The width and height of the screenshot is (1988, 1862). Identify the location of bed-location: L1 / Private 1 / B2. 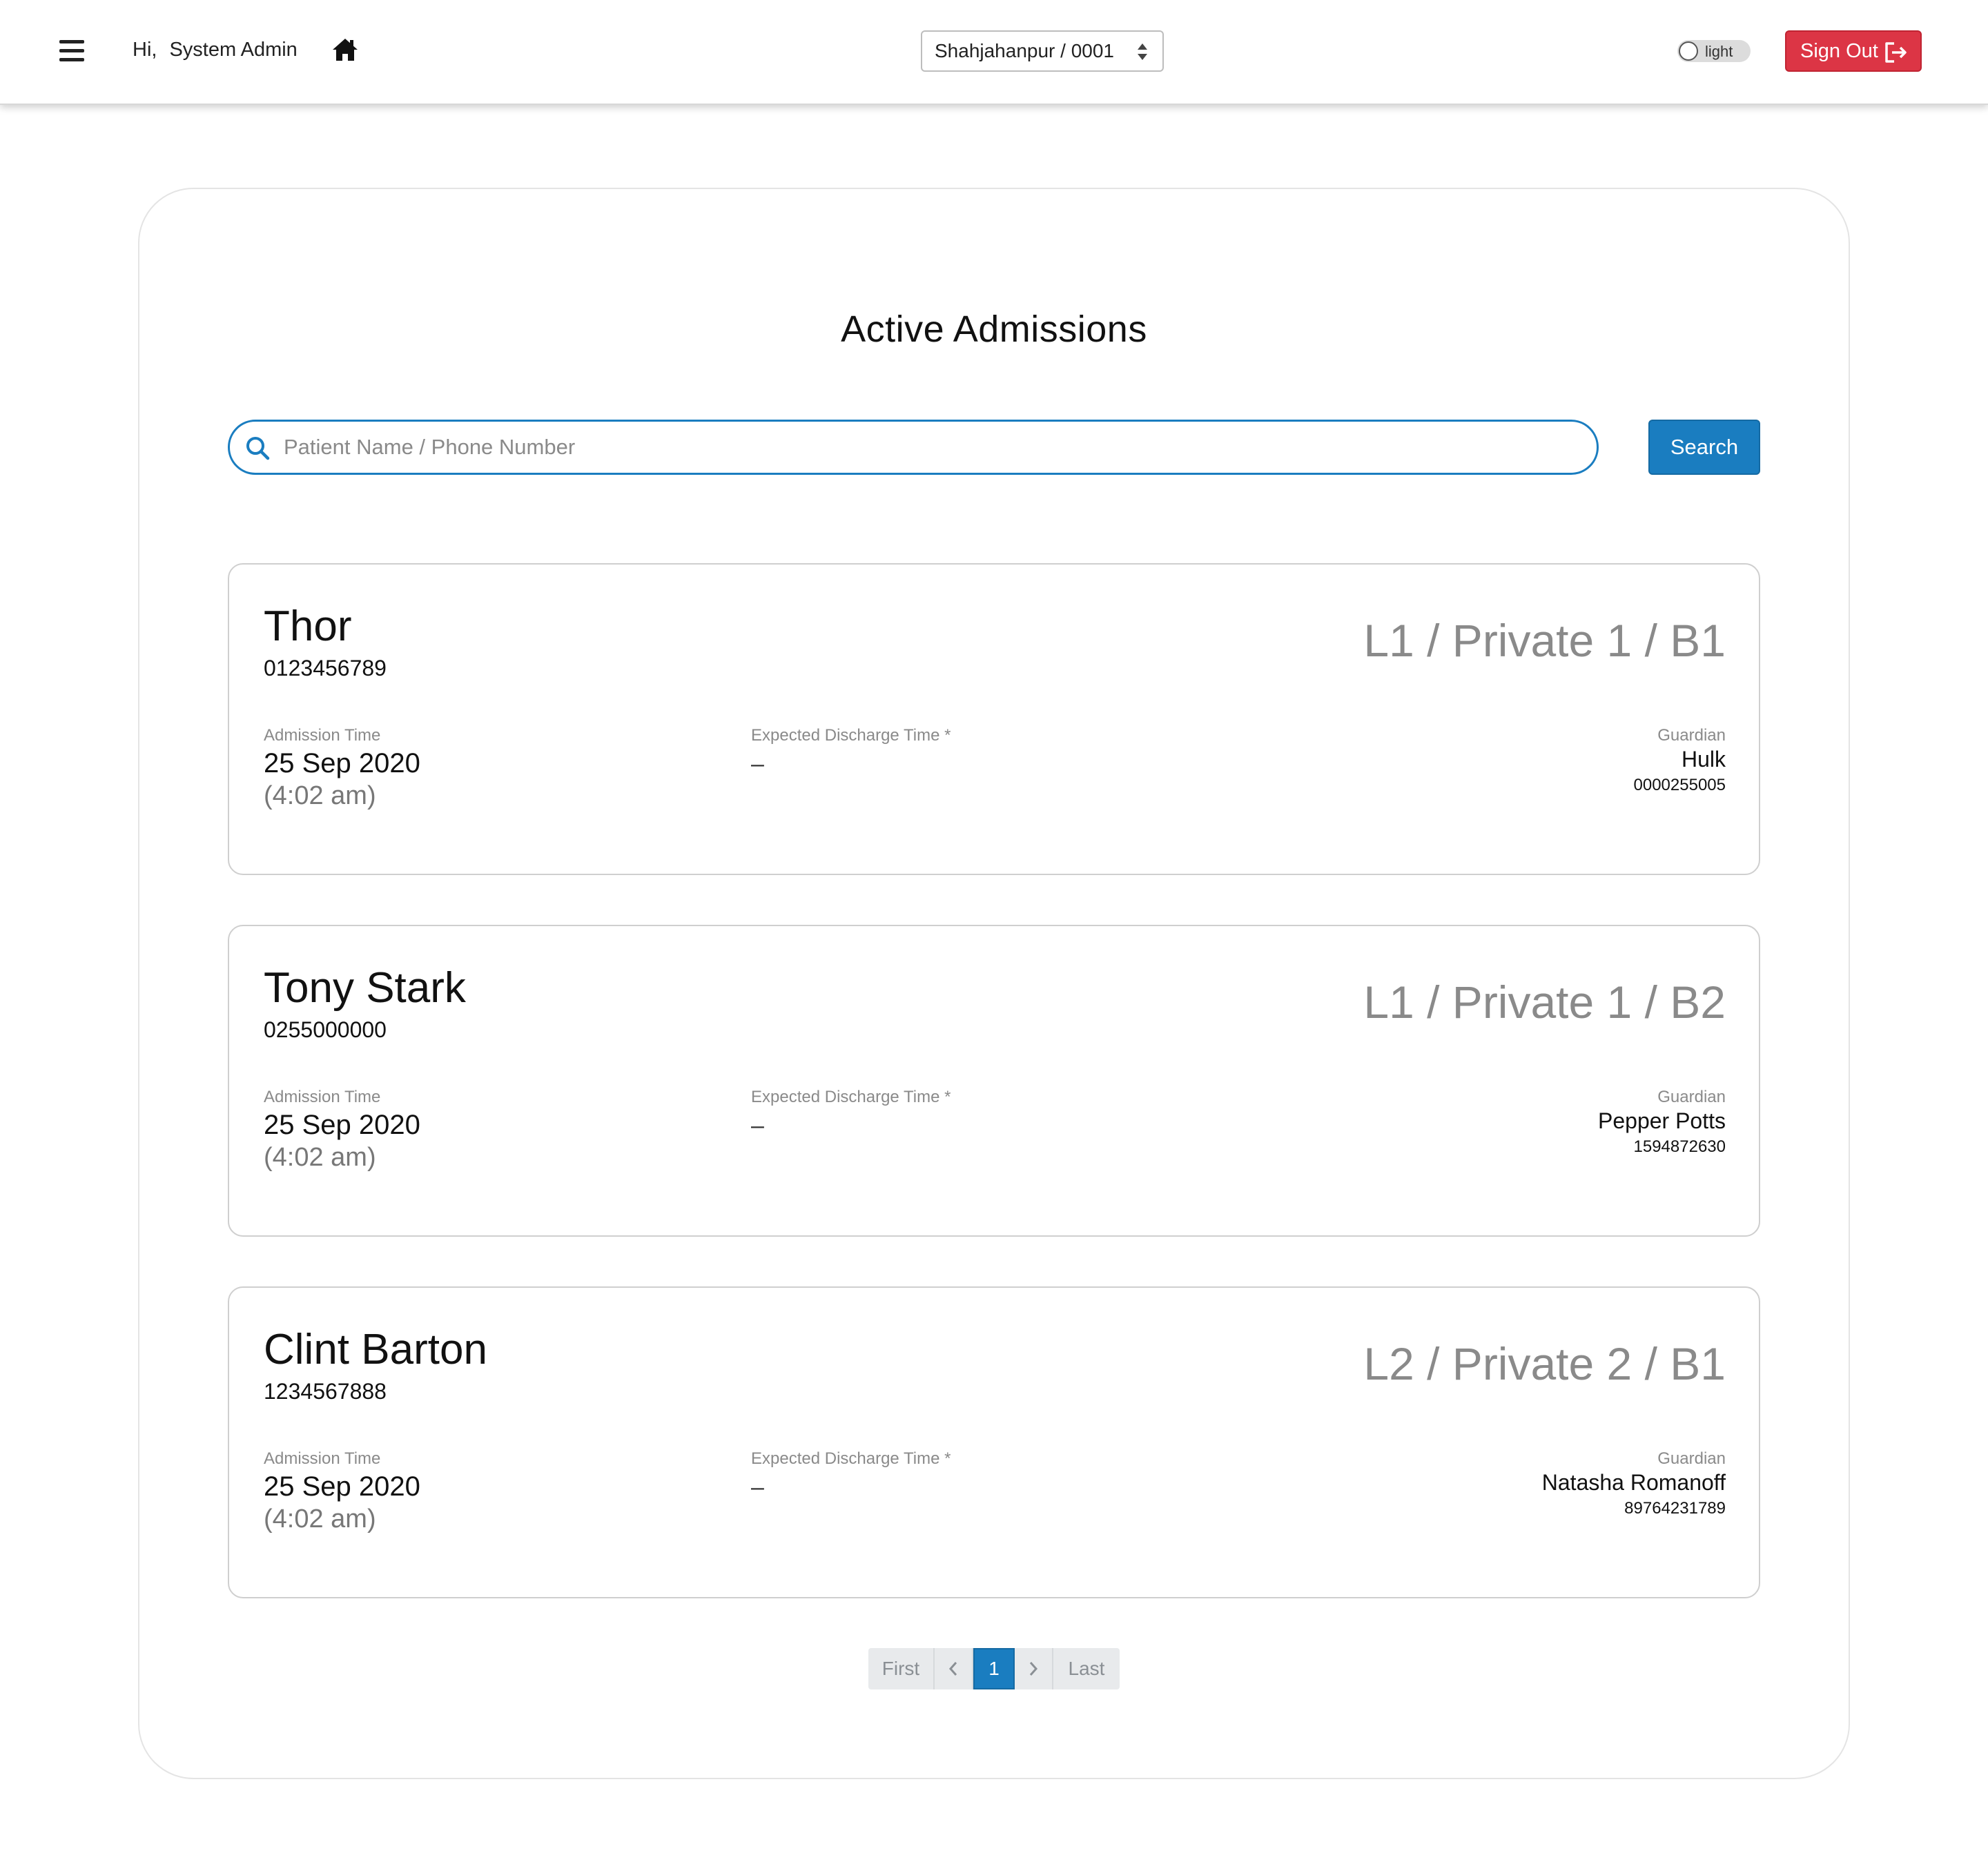
(1544, 1002).